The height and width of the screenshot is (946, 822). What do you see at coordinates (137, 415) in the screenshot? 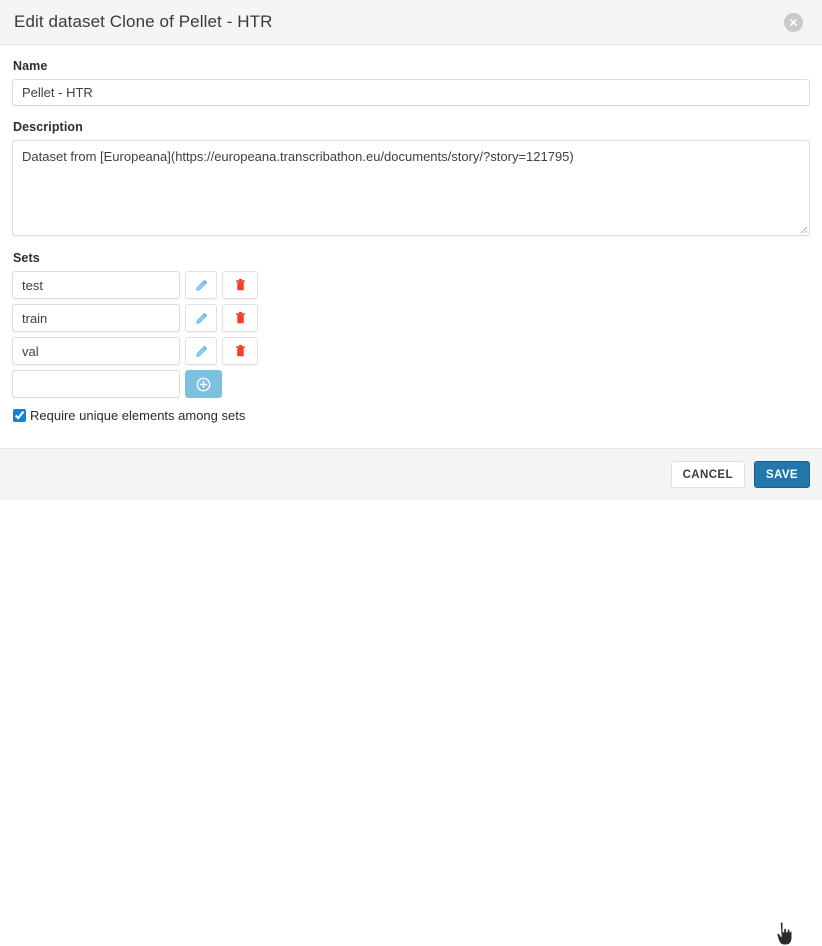
I see `require-unique-label: Require unique elements among sets` at bounding box center [137, 415].